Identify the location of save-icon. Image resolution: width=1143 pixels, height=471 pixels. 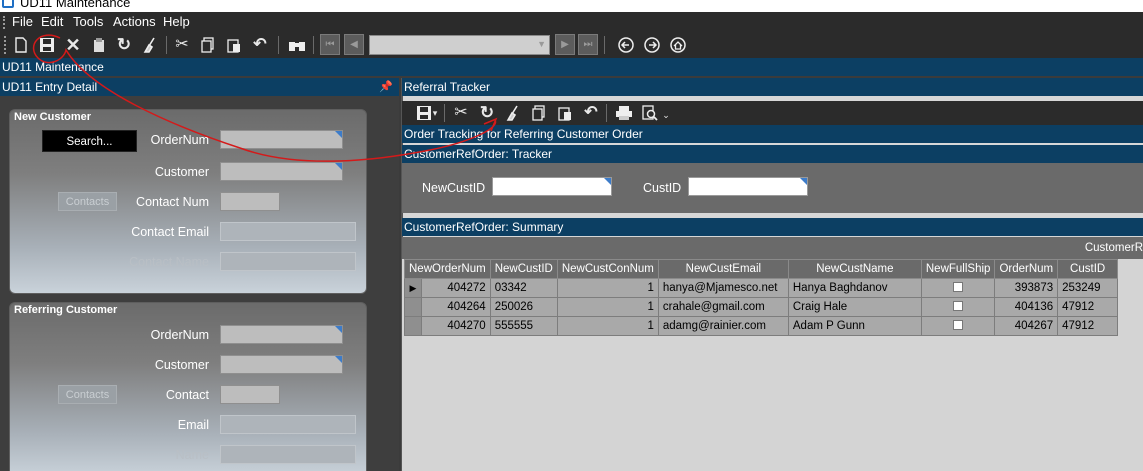
(47, 45).